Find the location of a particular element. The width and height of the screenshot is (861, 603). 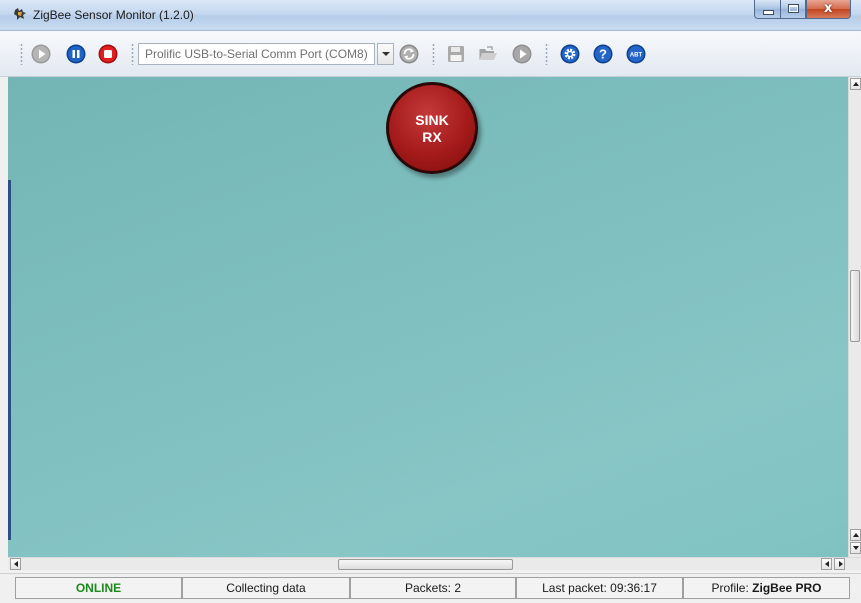

sink-node: SINK RX is located at coordinates (432, 128).